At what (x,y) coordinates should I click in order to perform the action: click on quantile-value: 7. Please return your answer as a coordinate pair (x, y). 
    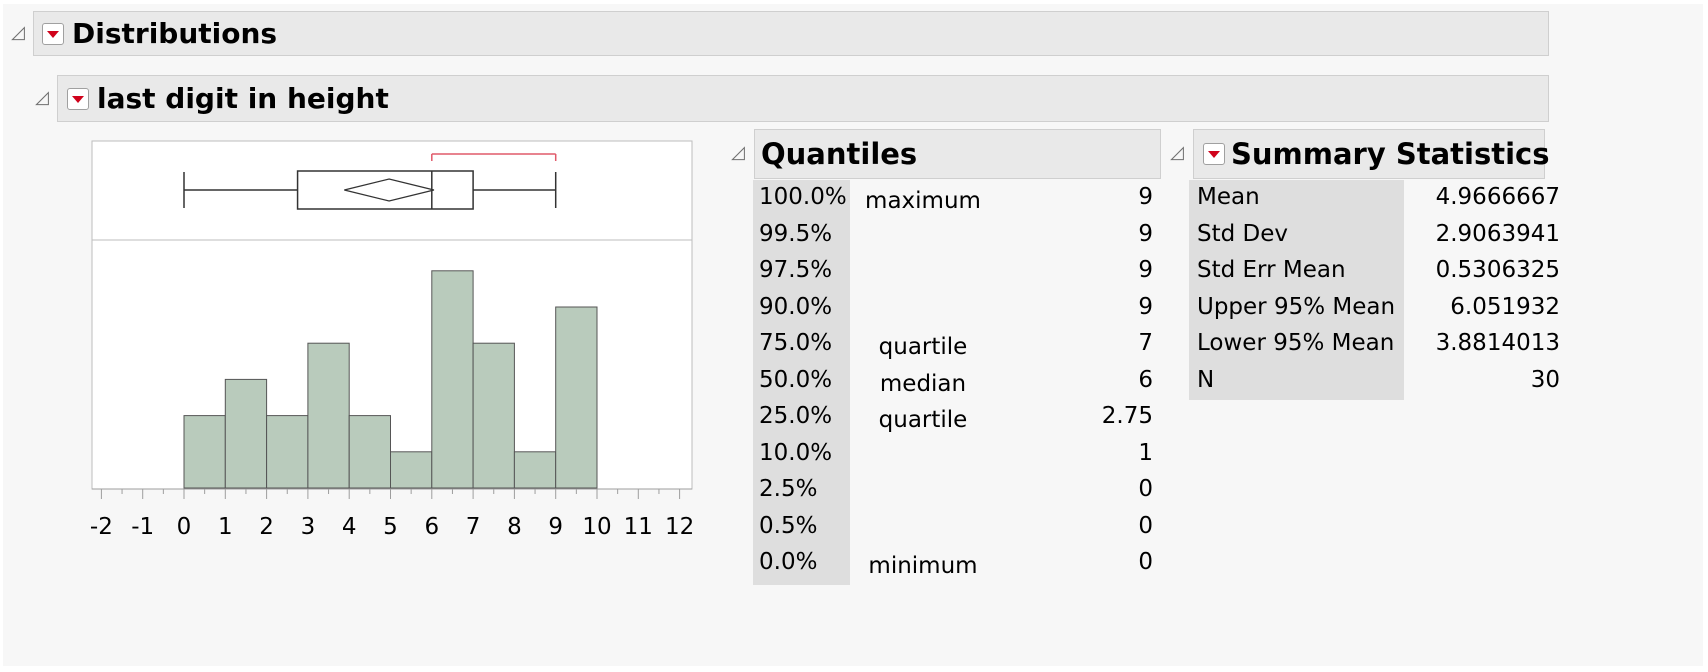
    Looking at the image, I should click on (1145, 343).